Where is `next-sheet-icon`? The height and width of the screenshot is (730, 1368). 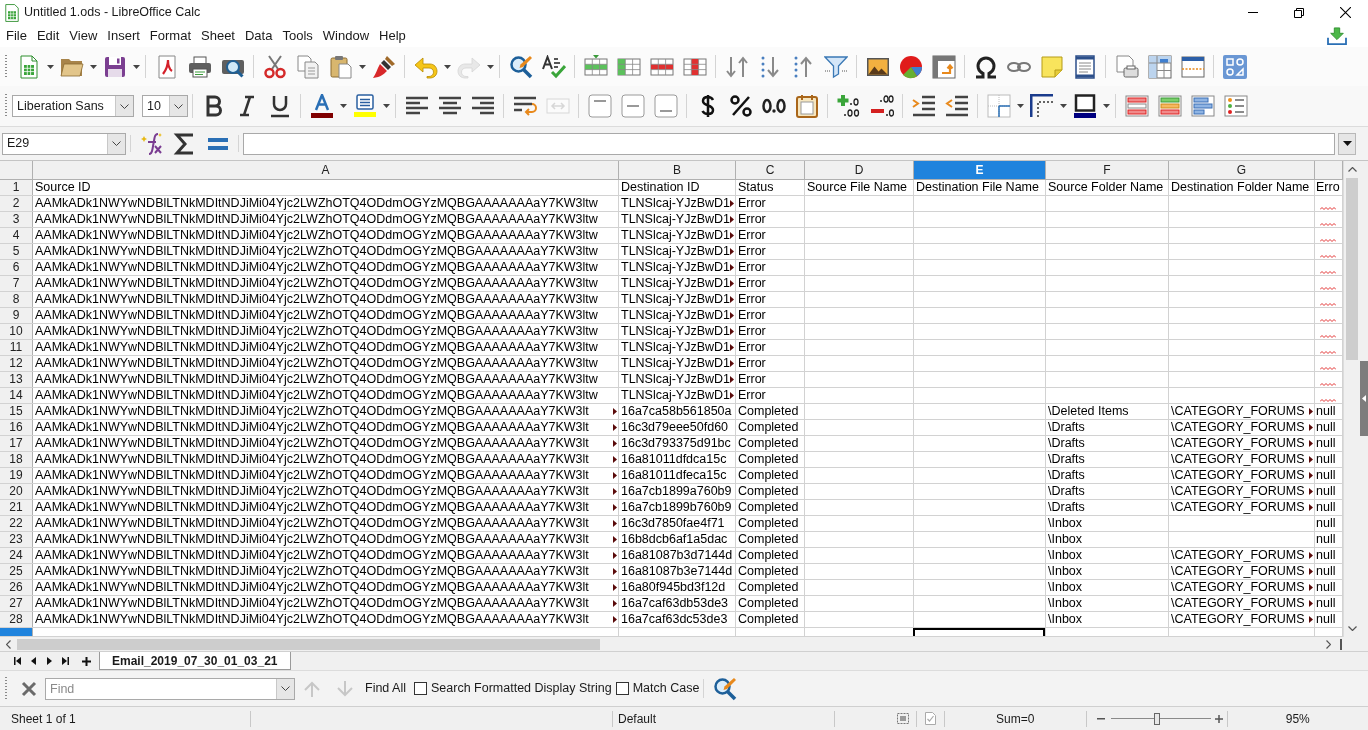 next-sheet-icon is located at coordinates (49, 661).